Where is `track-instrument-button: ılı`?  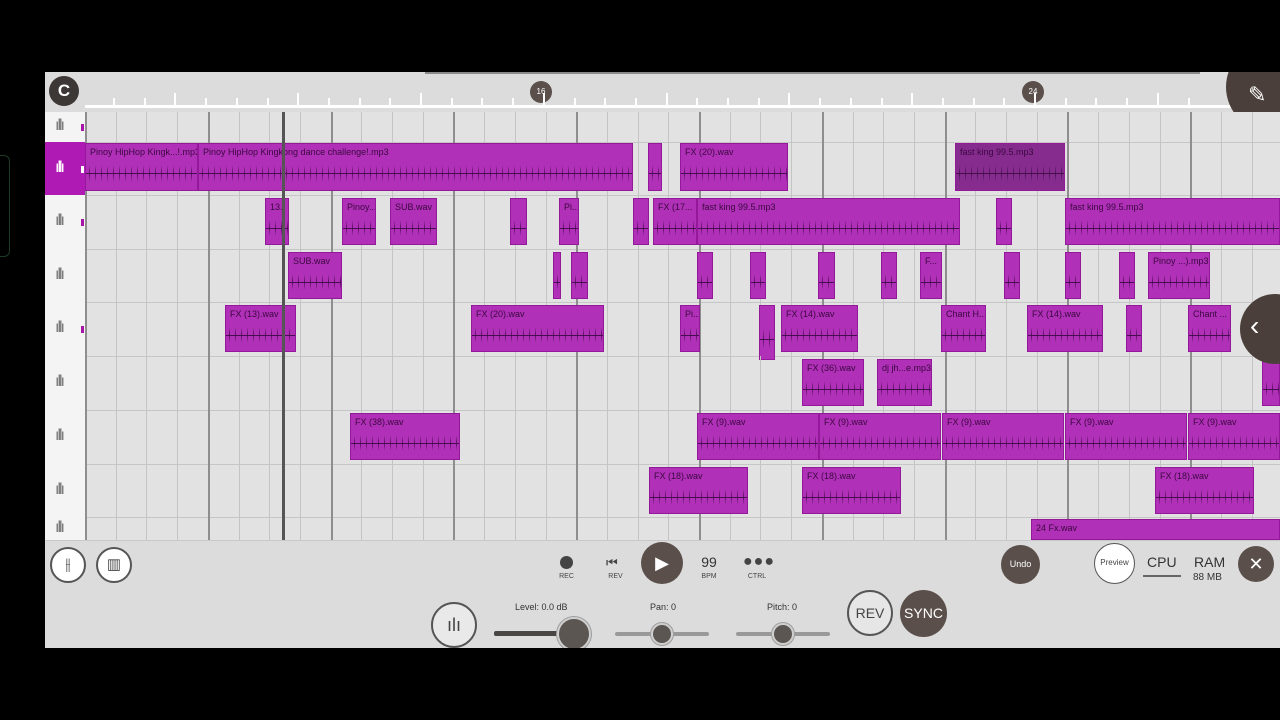 track-instrument-button: ılı is located at coordinates (454, 625).